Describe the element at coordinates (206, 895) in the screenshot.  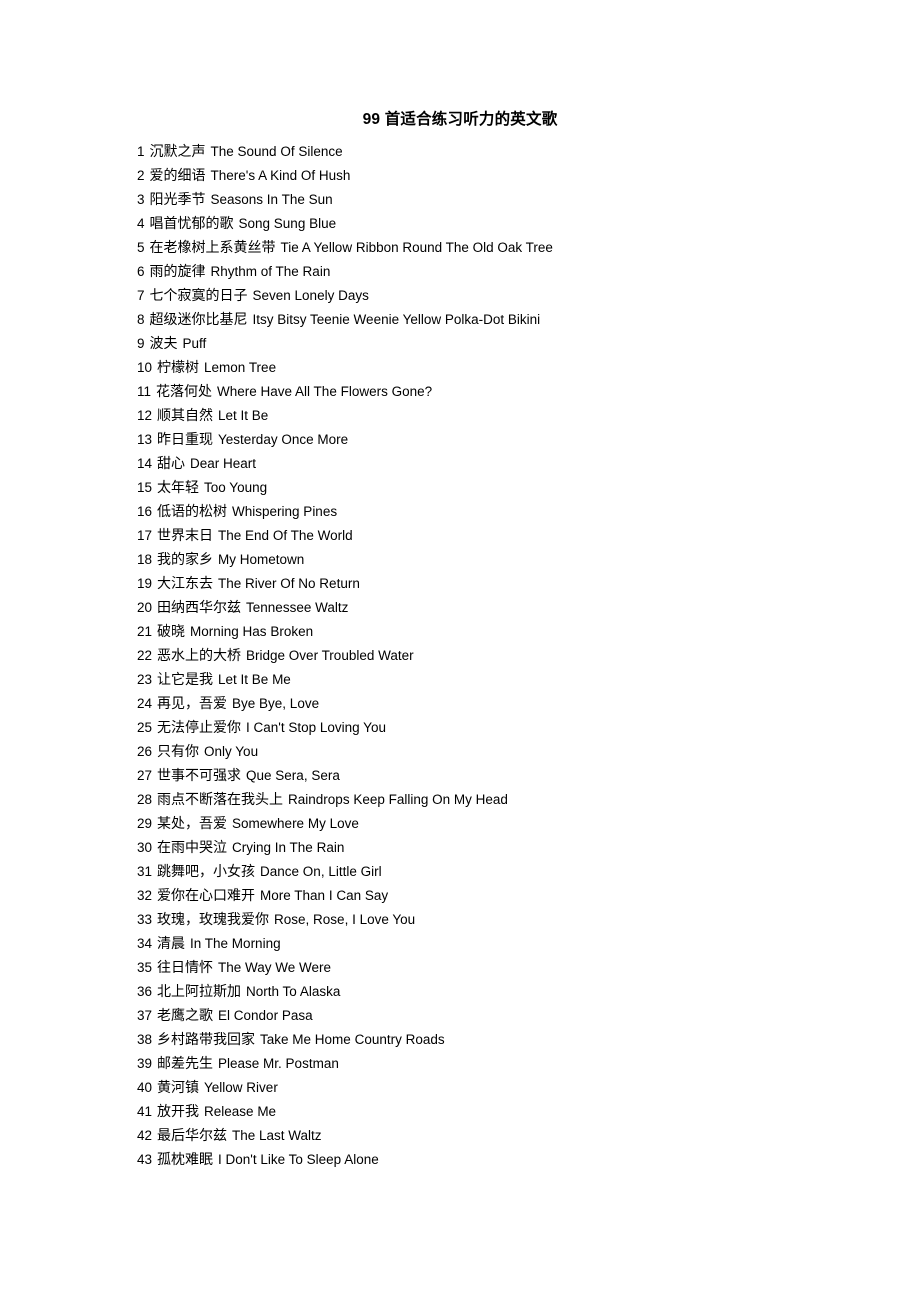
I see `song-title-chinese: 爱你在心口难开` at that location.